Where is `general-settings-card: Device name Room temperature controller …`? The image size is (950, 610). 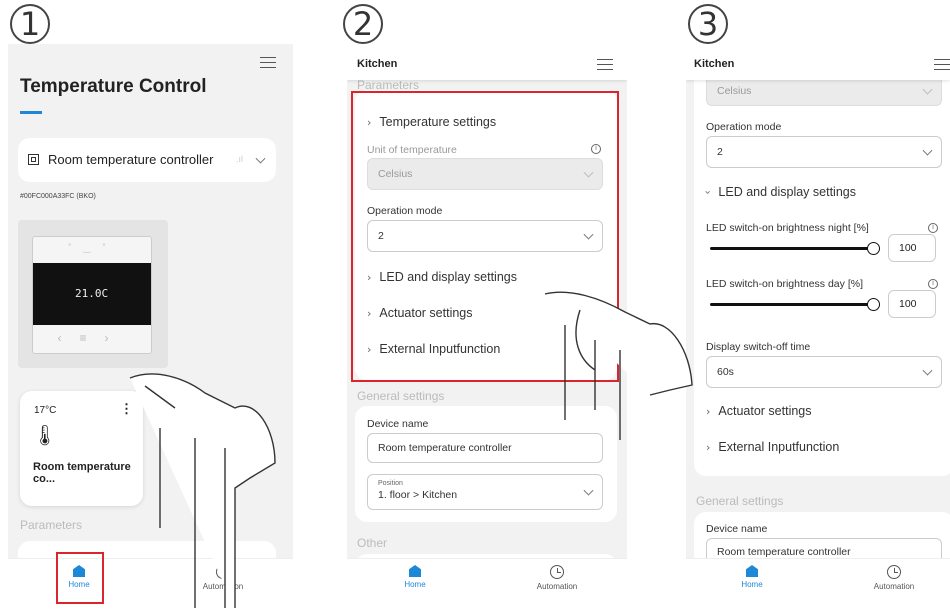 general-settings-card: Device name Room temperature controller … is located at coordinates (486, 464).